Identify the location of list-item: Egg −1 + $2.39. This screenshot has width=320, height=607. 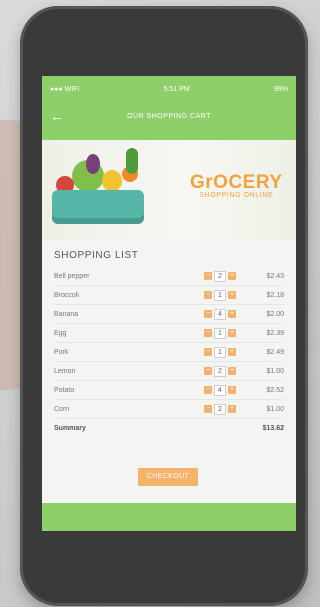
(169, 333).